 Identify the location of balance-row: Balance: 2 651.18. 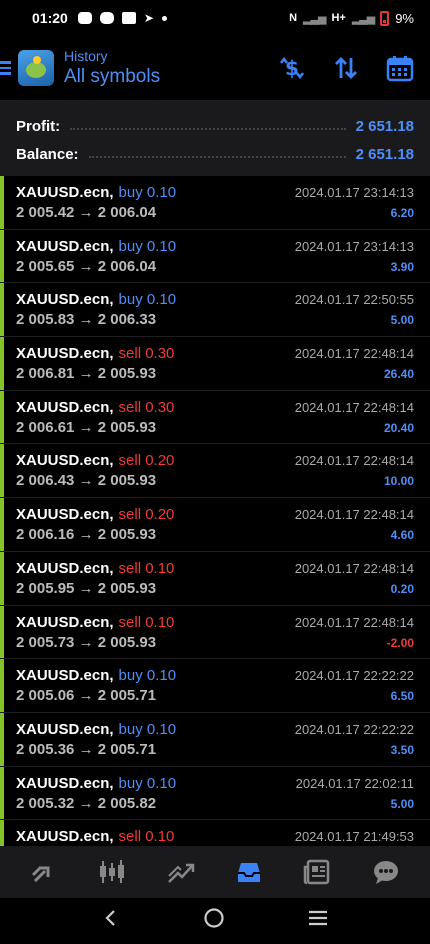
(215, 154).